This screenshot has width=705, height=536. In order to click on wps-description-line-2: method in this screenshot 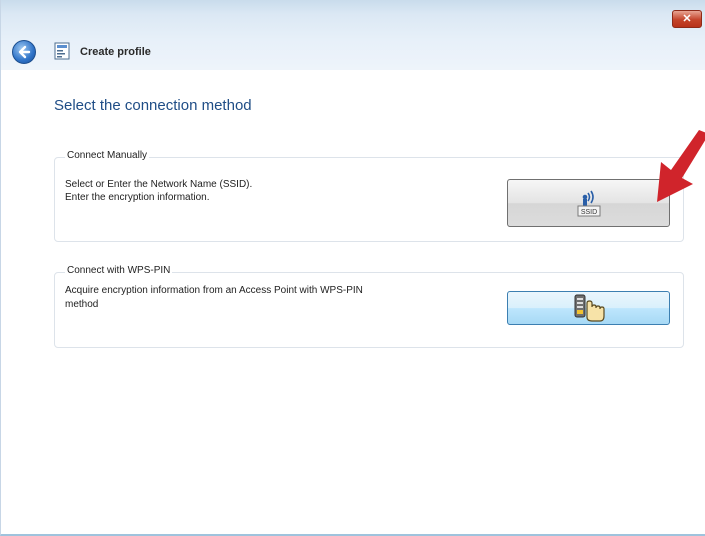, I will do `click(82, 304)`.